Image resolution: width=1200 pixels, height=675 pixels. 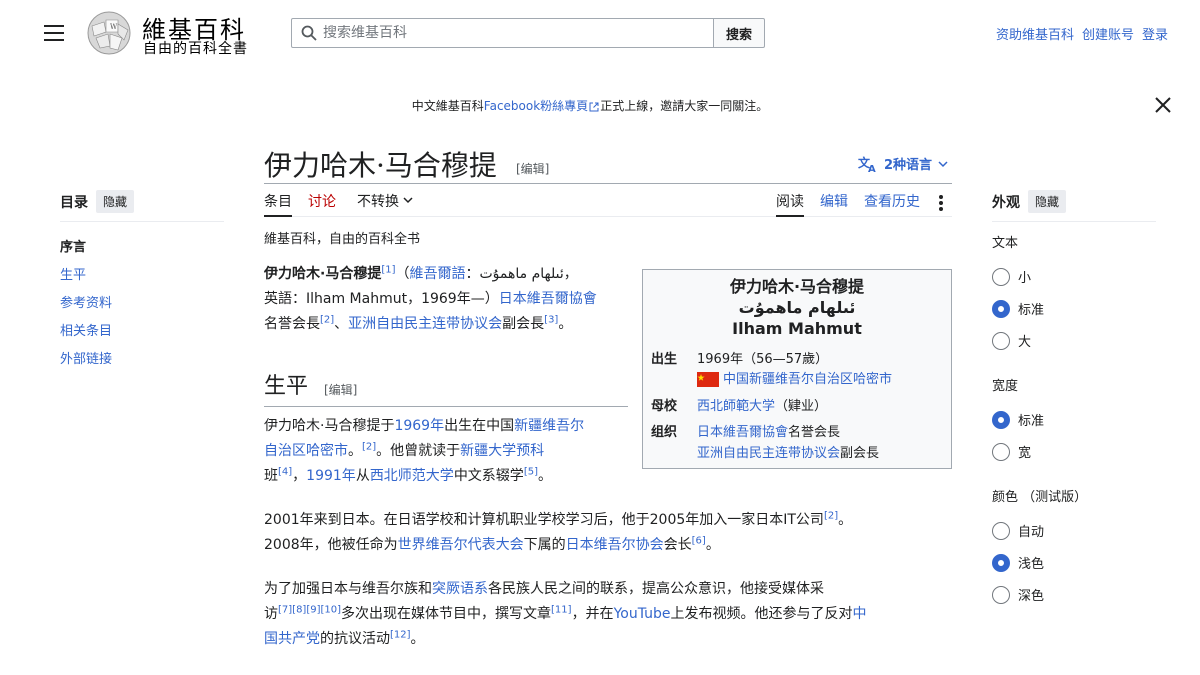 What do you see at coordinates (801, 406) in the screenshot?
I see `school-note: （肄业）` at bounding box center [801, 406].